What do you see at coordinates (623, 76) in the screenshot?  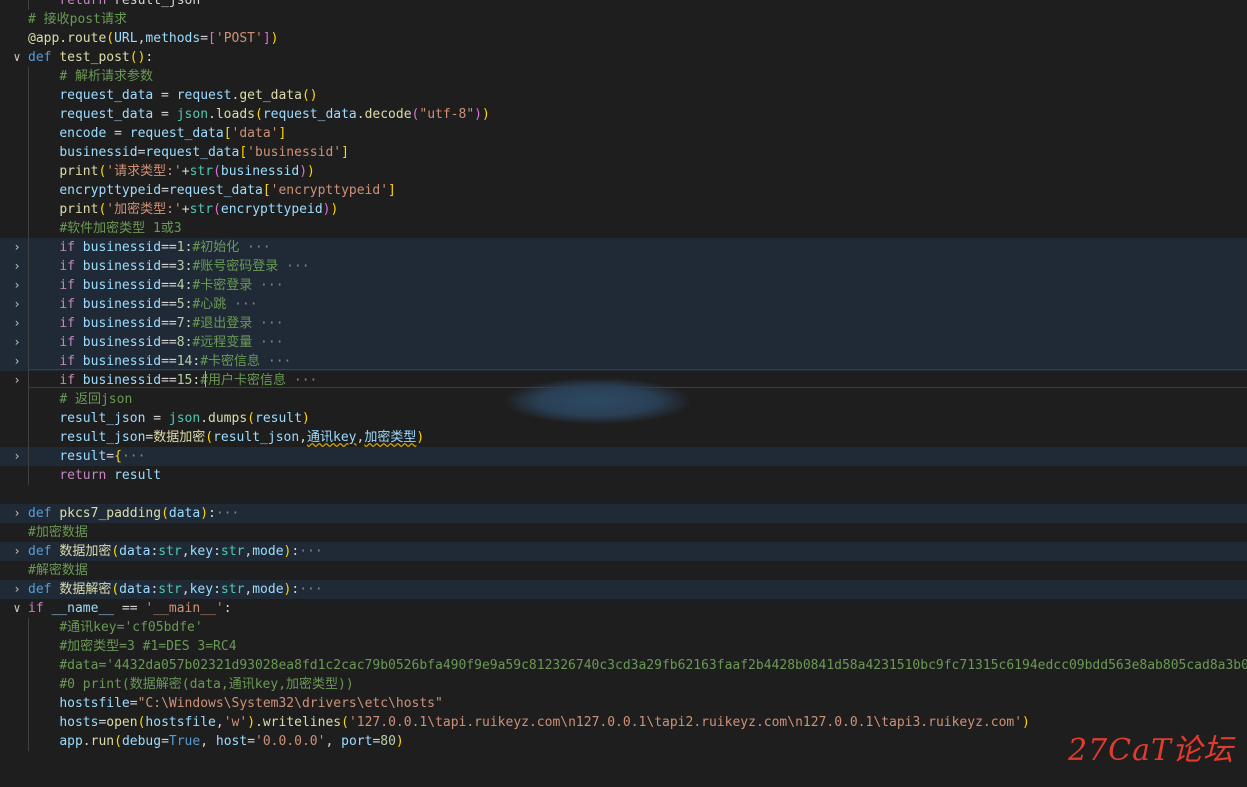 I see `code-line: # 解析请求参数` at bounding box center [623, 76].